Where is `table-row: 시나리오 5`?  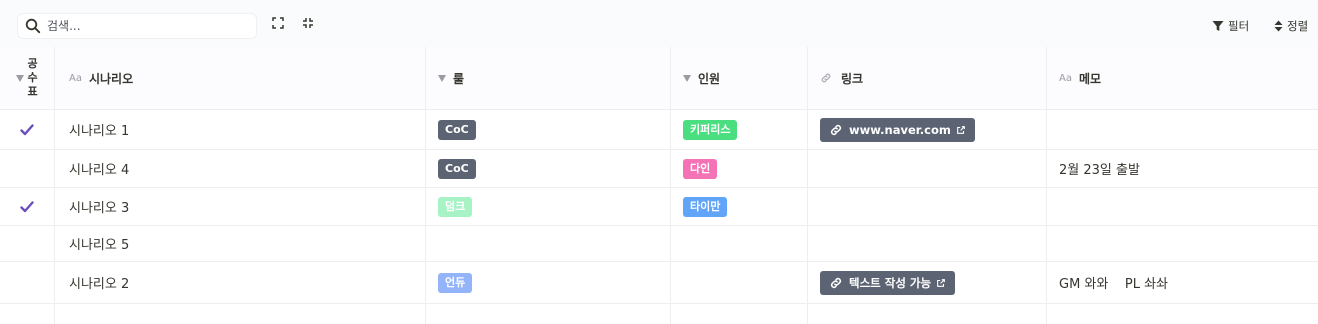 table-row: 시나리오 5 is located at coordinates (659, 244).